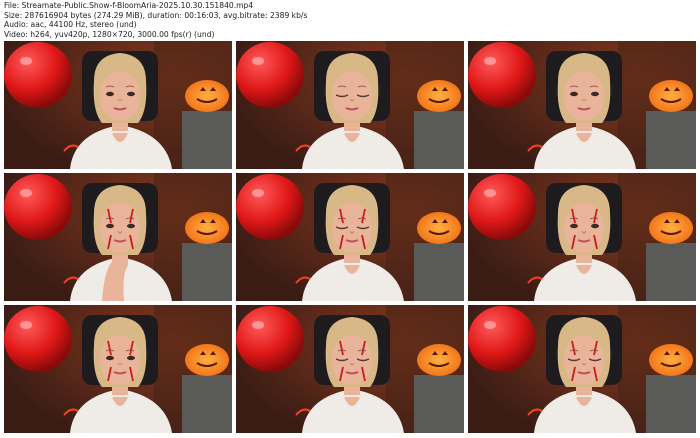 This screenshot has width=700, height=438. Describe the element at coordinates (70, 25) in the screenshot. I see `audio-info-line: Audio: aac, 44100 Hz, stereo (und)` at that location.